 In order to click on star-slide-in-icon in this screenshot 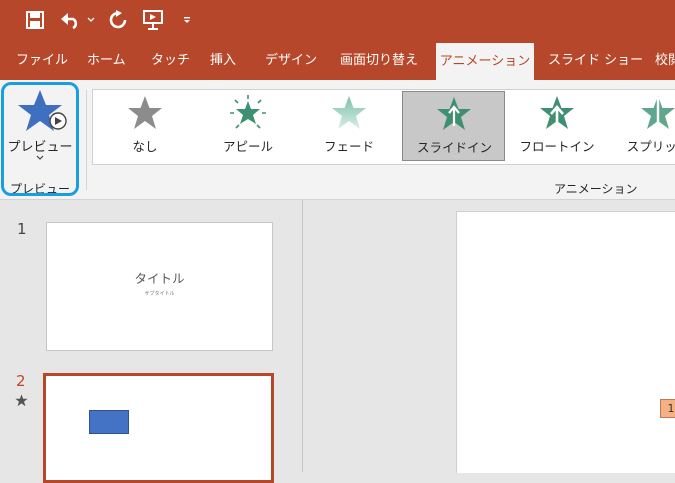, I will do `click(454, 113)`.